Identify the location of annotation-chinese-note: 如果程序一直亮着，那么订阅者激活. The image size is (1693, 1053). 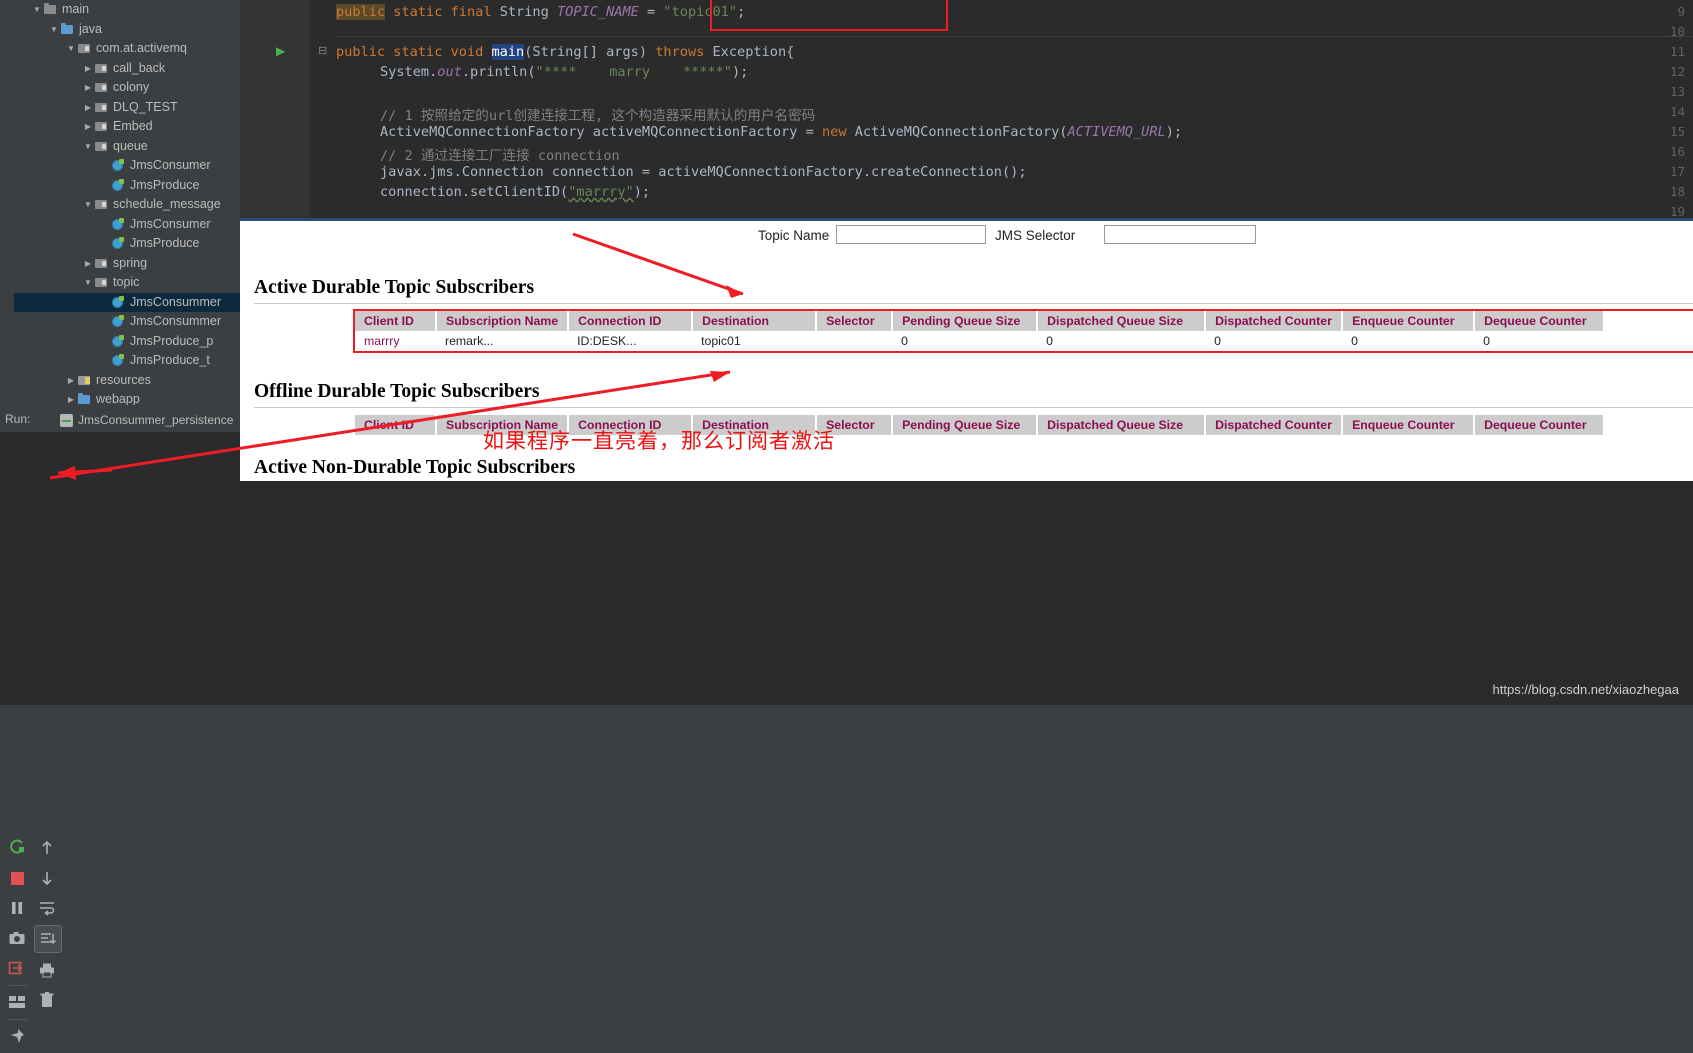
(659, 441).